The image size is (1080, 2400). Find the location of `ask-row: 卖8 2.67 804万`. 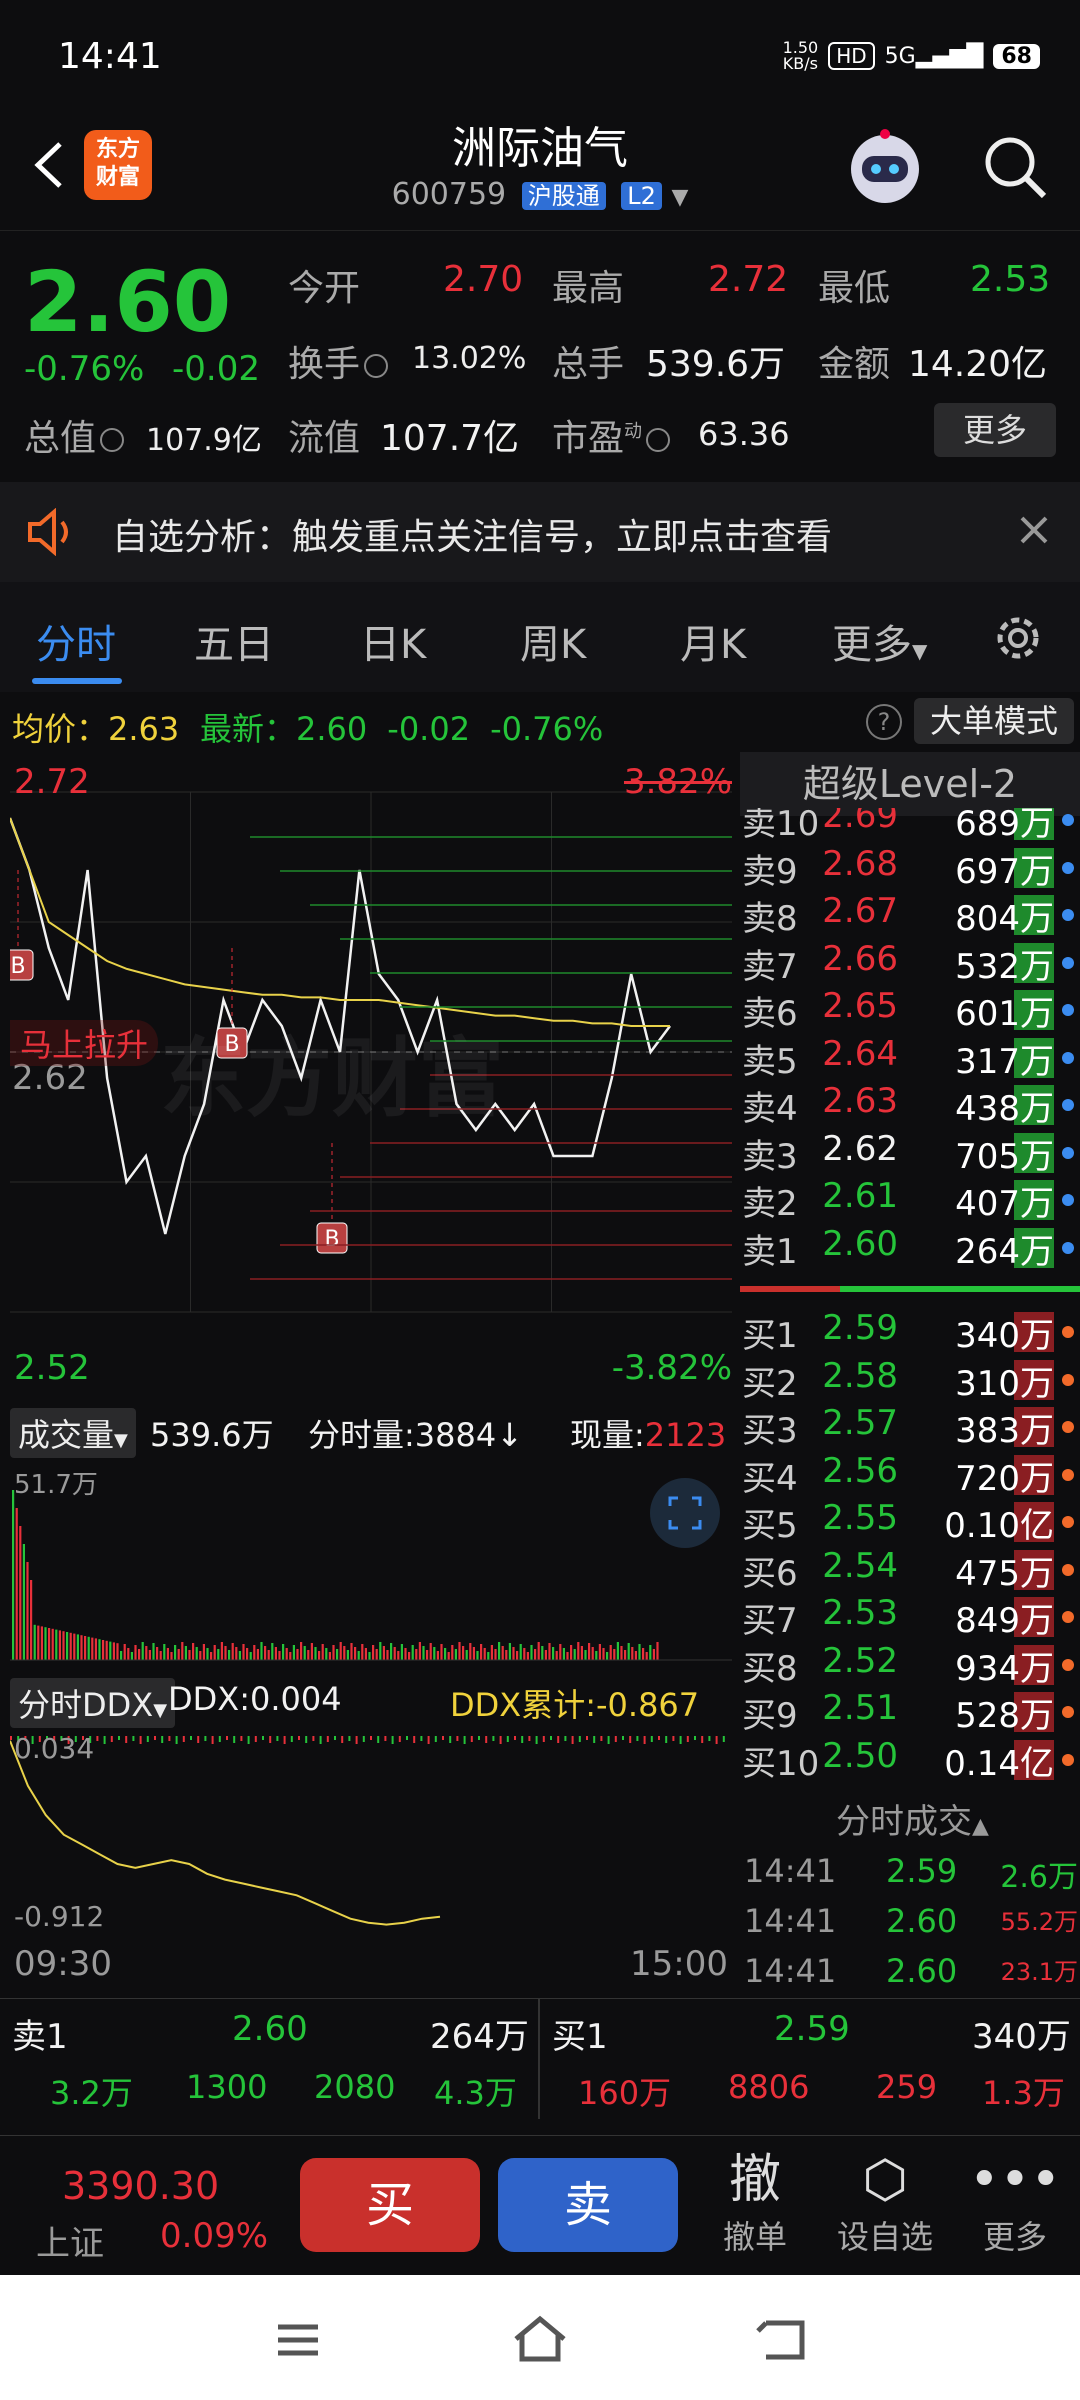

ask-row: 卖8 2.67 804万 is located at coordinates (910, 915).